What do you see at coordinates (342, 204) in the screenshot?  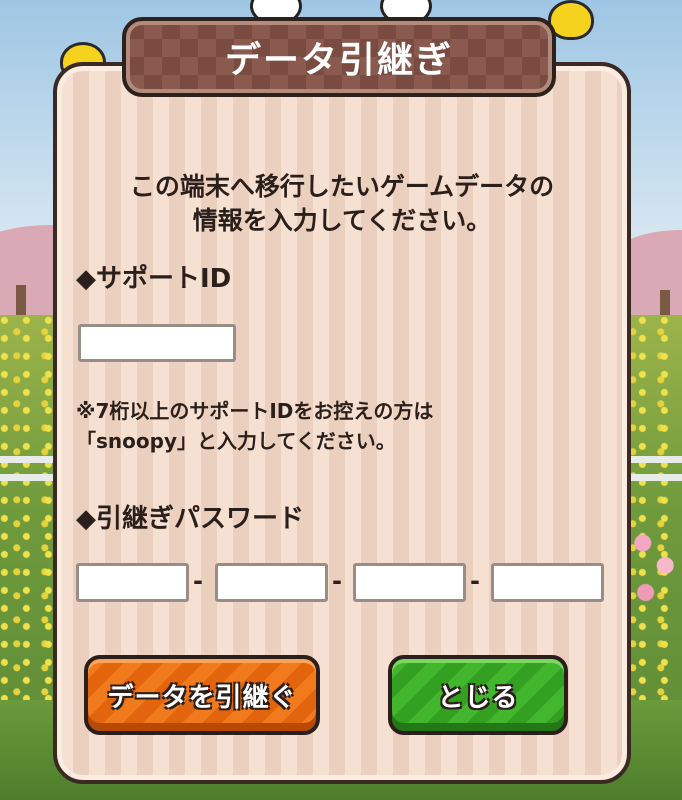 I see `instruction-text: この端末へ移行したいゲームデータの 情報を入力してください。` at bounding box center [342, 204].